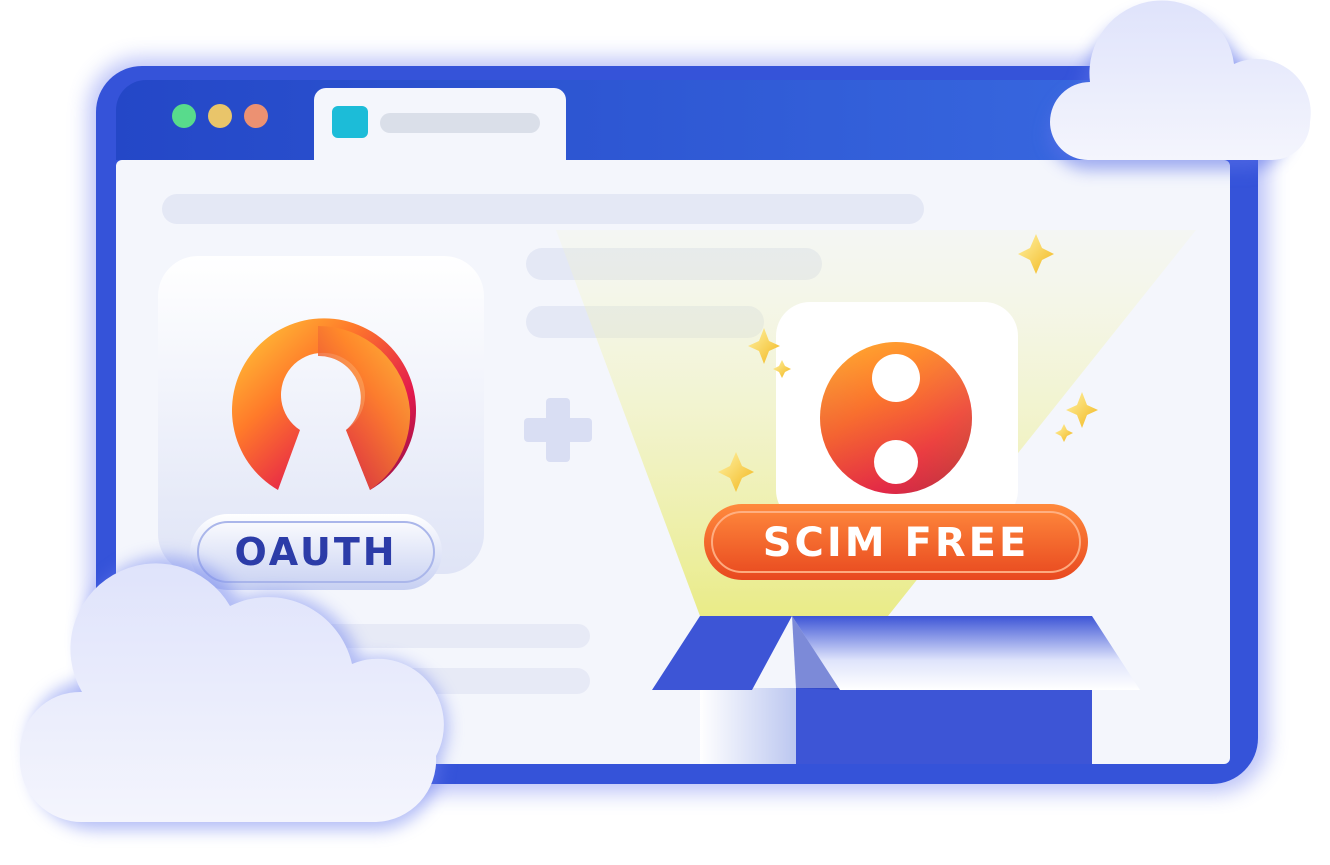 Image resolution: width=1330 pixels, height=865 pixels. I want to click on window-dot-close, so click(184, 116).